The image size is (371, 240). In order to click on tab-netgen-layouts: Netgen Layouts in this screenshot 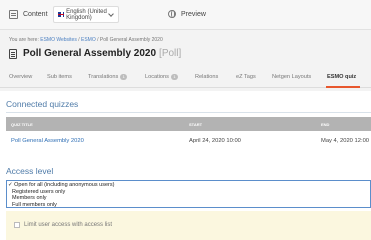, I will do `click(291, 77)`.